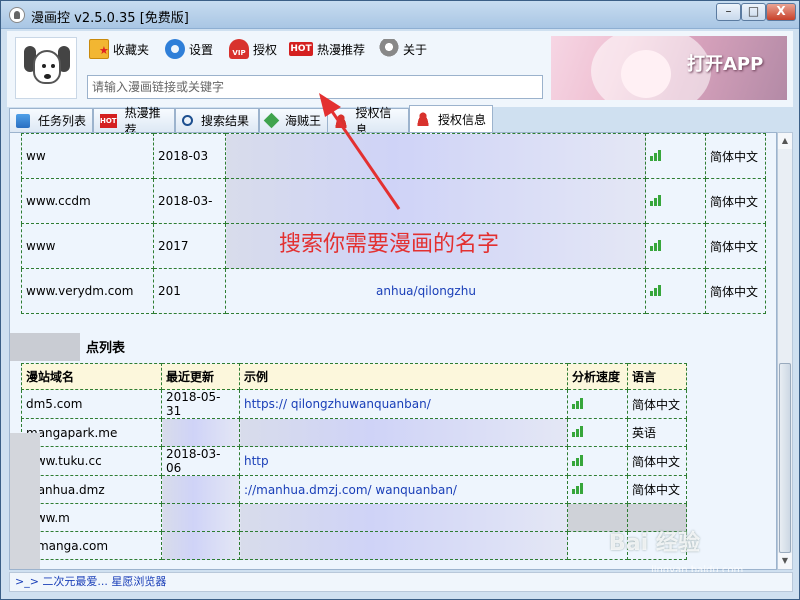 The height and width of the screenshot is (600, 800). What do you see at coordinates (389, 244) in the screenshot?
I see `annotation-text: 搜索你需要漫画的名字` at bounding box center [389, 244].